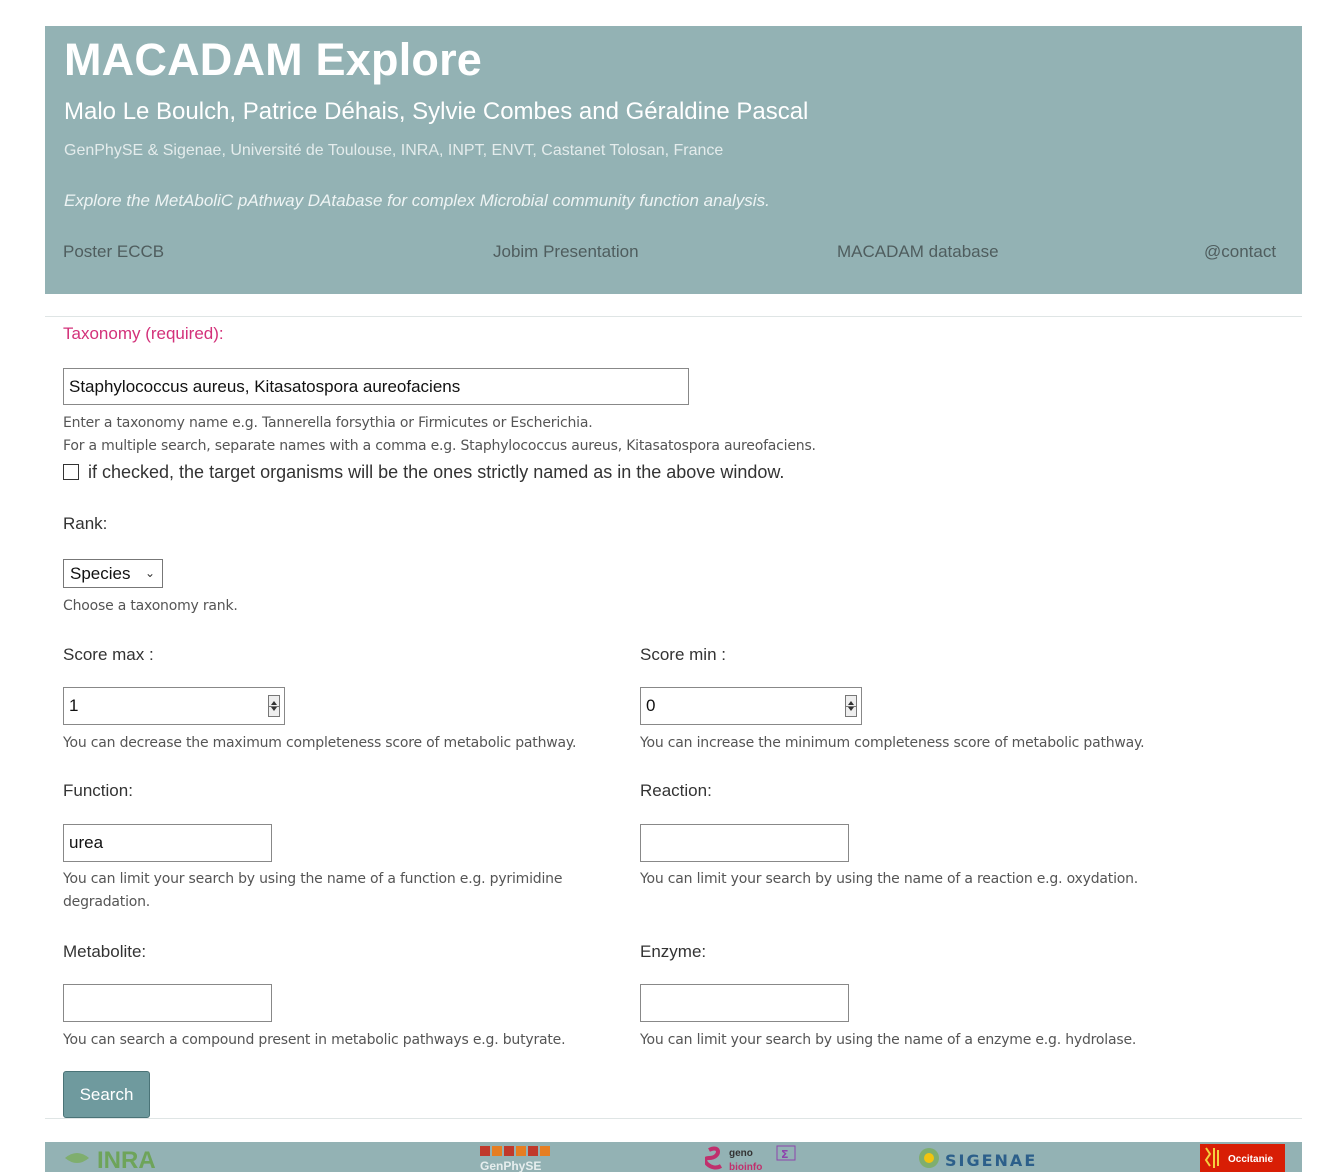 The width and height of the screenshot is (1330, 1172). What do you see at coordinates (741, 1153) in the screenshot?
I see `svg-text: geno` at bounding box center [741, 1153].